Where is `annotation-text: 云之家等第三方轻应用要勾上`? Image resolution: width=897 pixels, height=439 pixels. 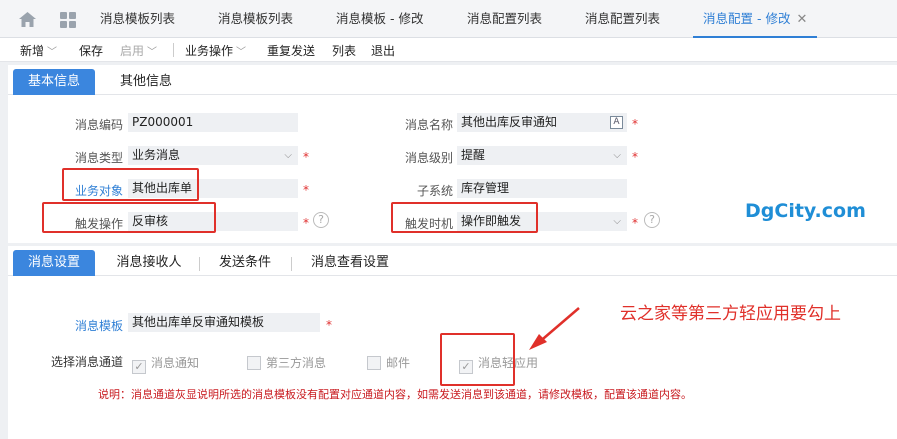
annotation-text: 云之家等第三方轻应用要勾上 is located at coordinates (730, 314).